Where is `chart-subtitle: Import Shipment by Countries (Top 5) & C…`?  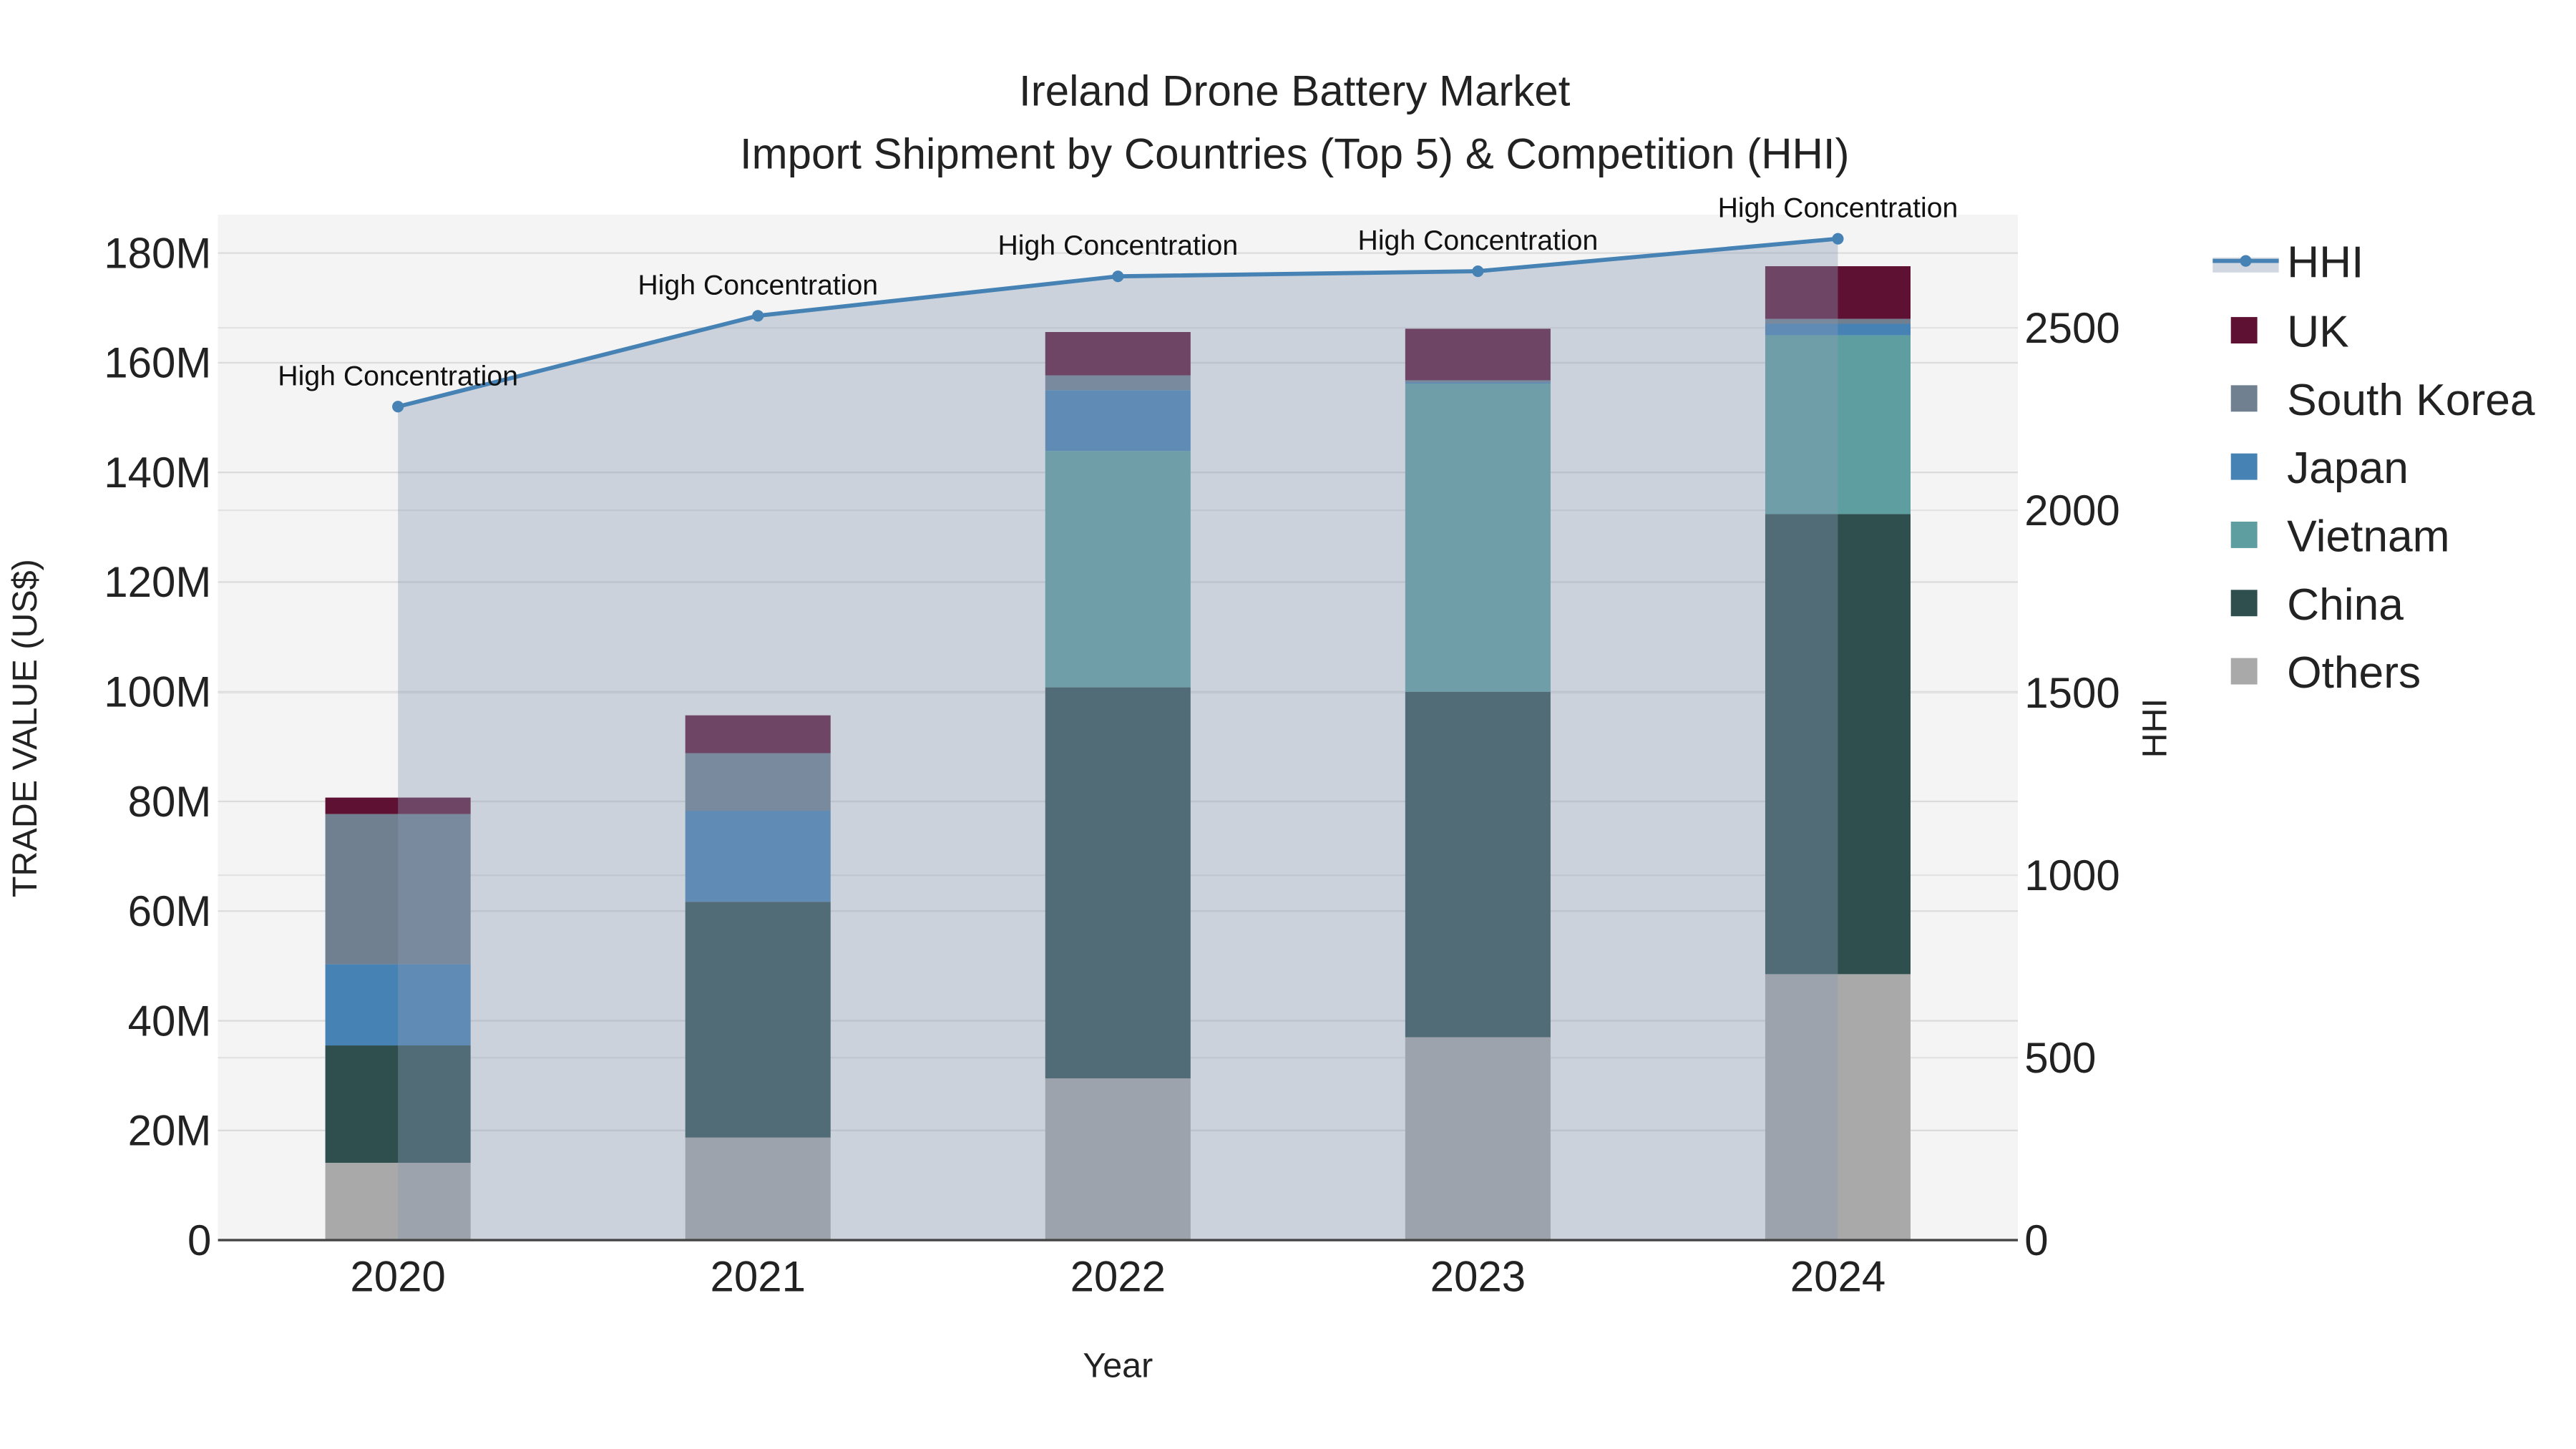
chart-subtitle: Import Shipment by Countries (Top 5) & C… is located at coordinates (1295, 153).